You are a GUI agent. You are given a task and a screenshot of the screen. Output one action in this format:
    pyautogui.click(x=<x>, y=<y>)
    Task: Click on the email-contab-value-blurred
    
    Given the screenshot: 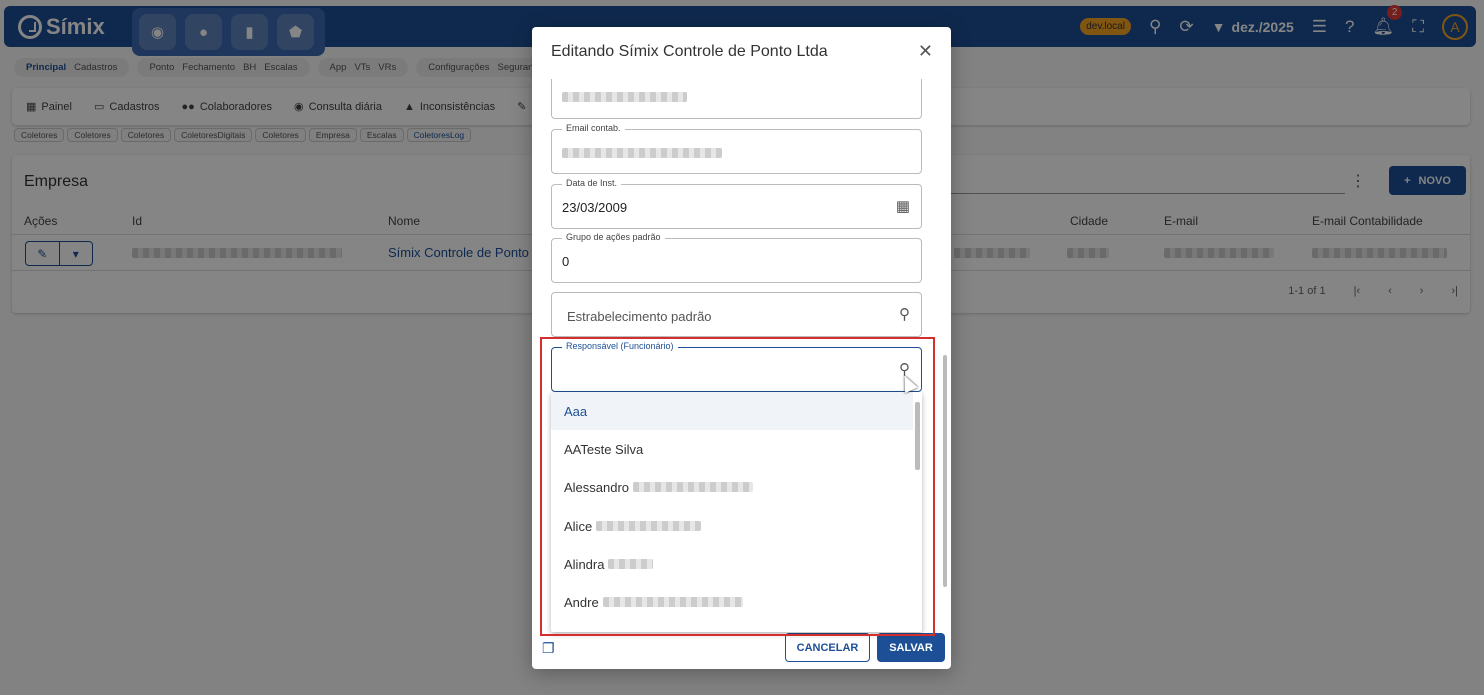 What is the action you would take?
    pyautogui.click(x=642, y=153)
    